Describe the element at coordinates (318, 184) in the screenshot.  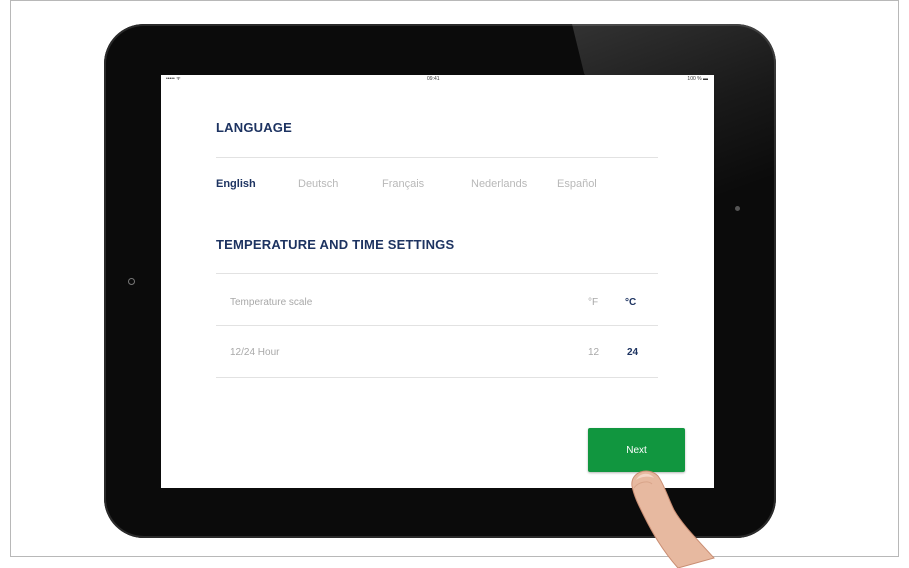
I see `language-option-deutsch: Deutsch` at that location.